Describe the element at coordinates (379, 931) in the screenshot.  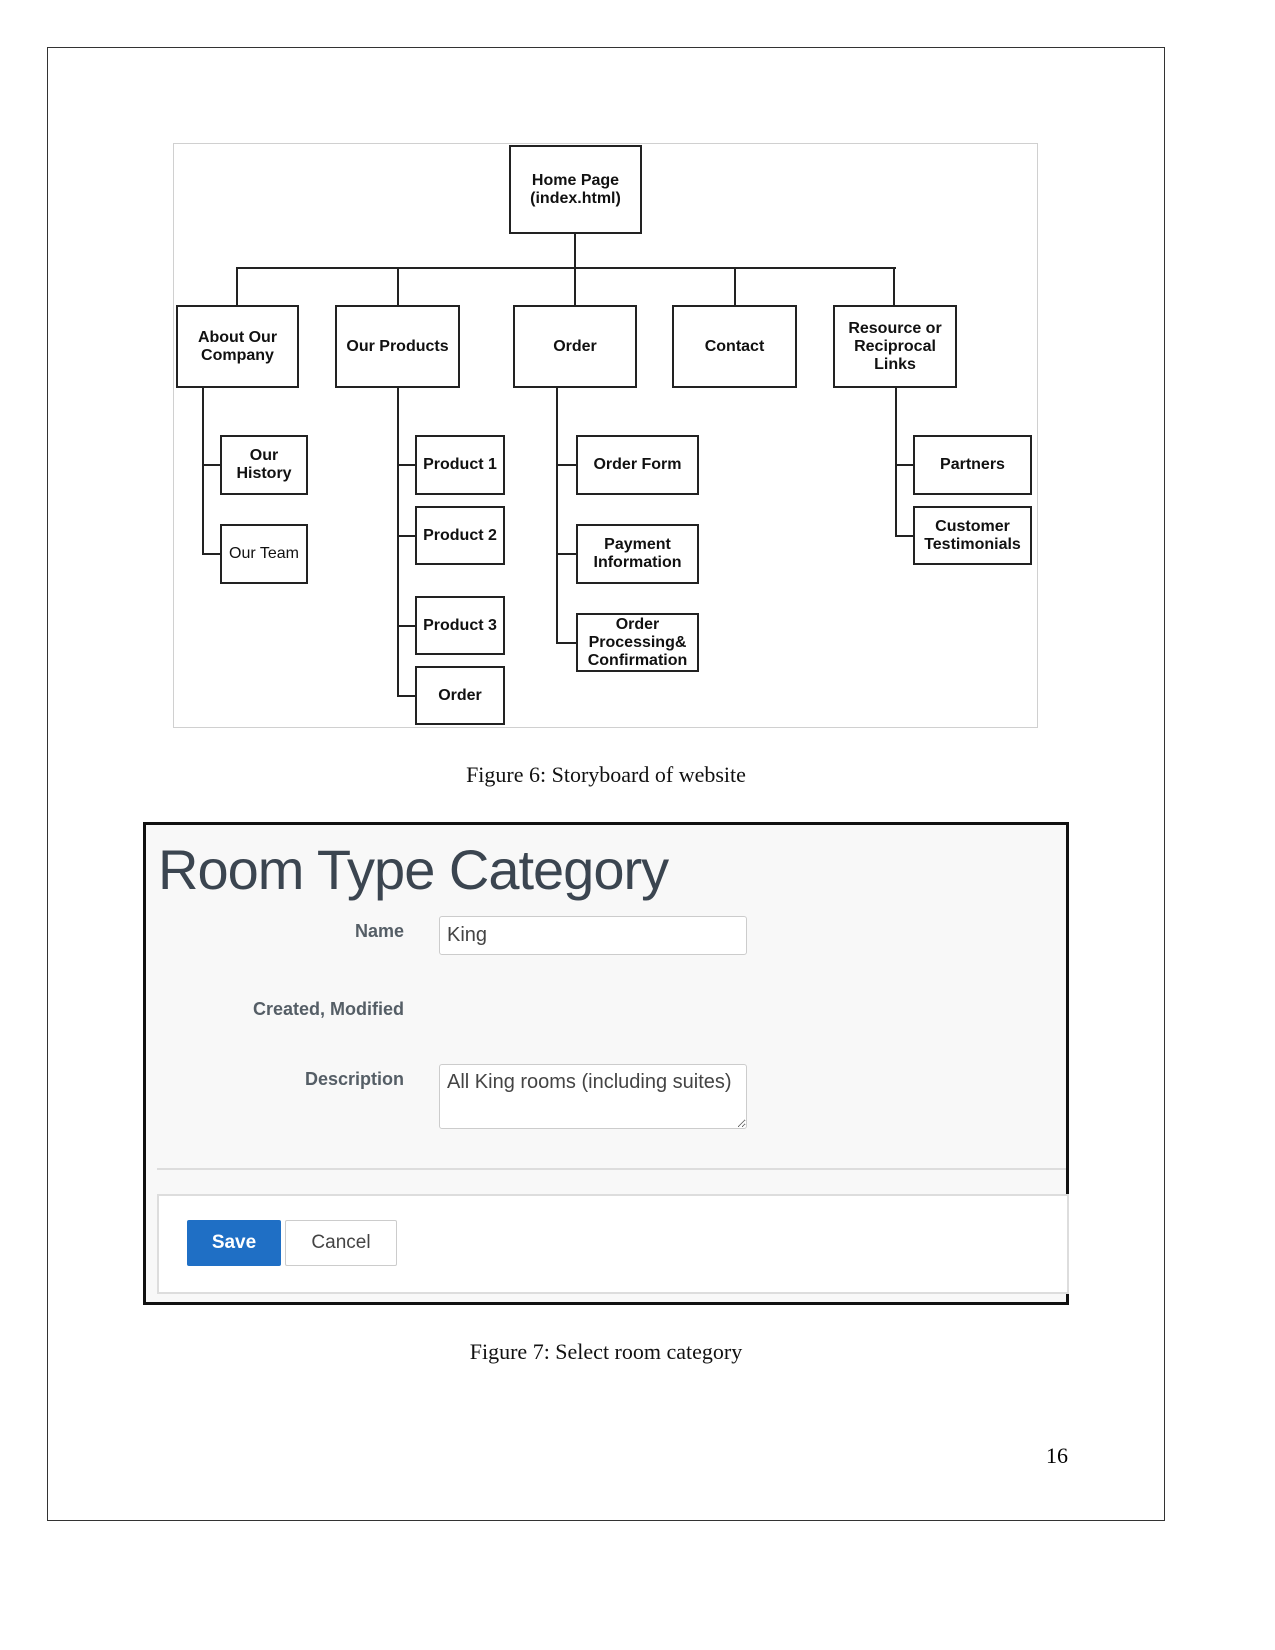
I see `name-label: Name` at that location.